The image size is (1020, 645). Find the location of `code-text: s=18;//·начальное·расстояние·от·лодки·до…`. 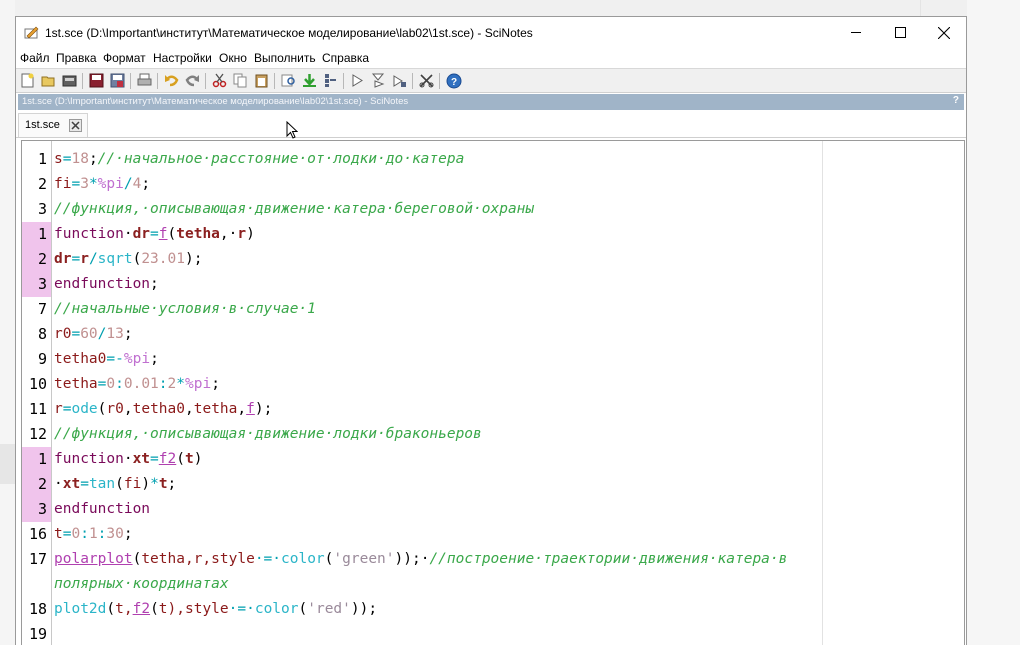

code-text: s=18;//·начальное·расстояние·от·лодки·до… is located at coordinates (259, 159).